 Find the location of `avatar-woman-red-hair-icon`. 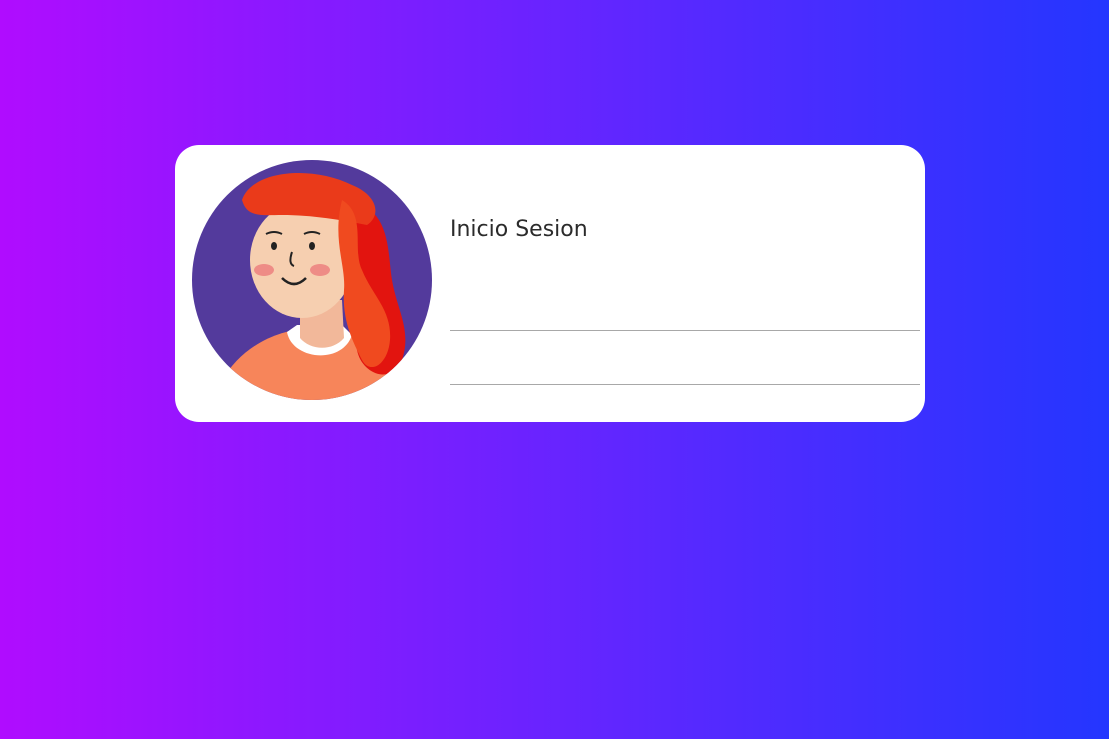

avatar-woman-red-hair-icon is located at coordinates (312, 280).